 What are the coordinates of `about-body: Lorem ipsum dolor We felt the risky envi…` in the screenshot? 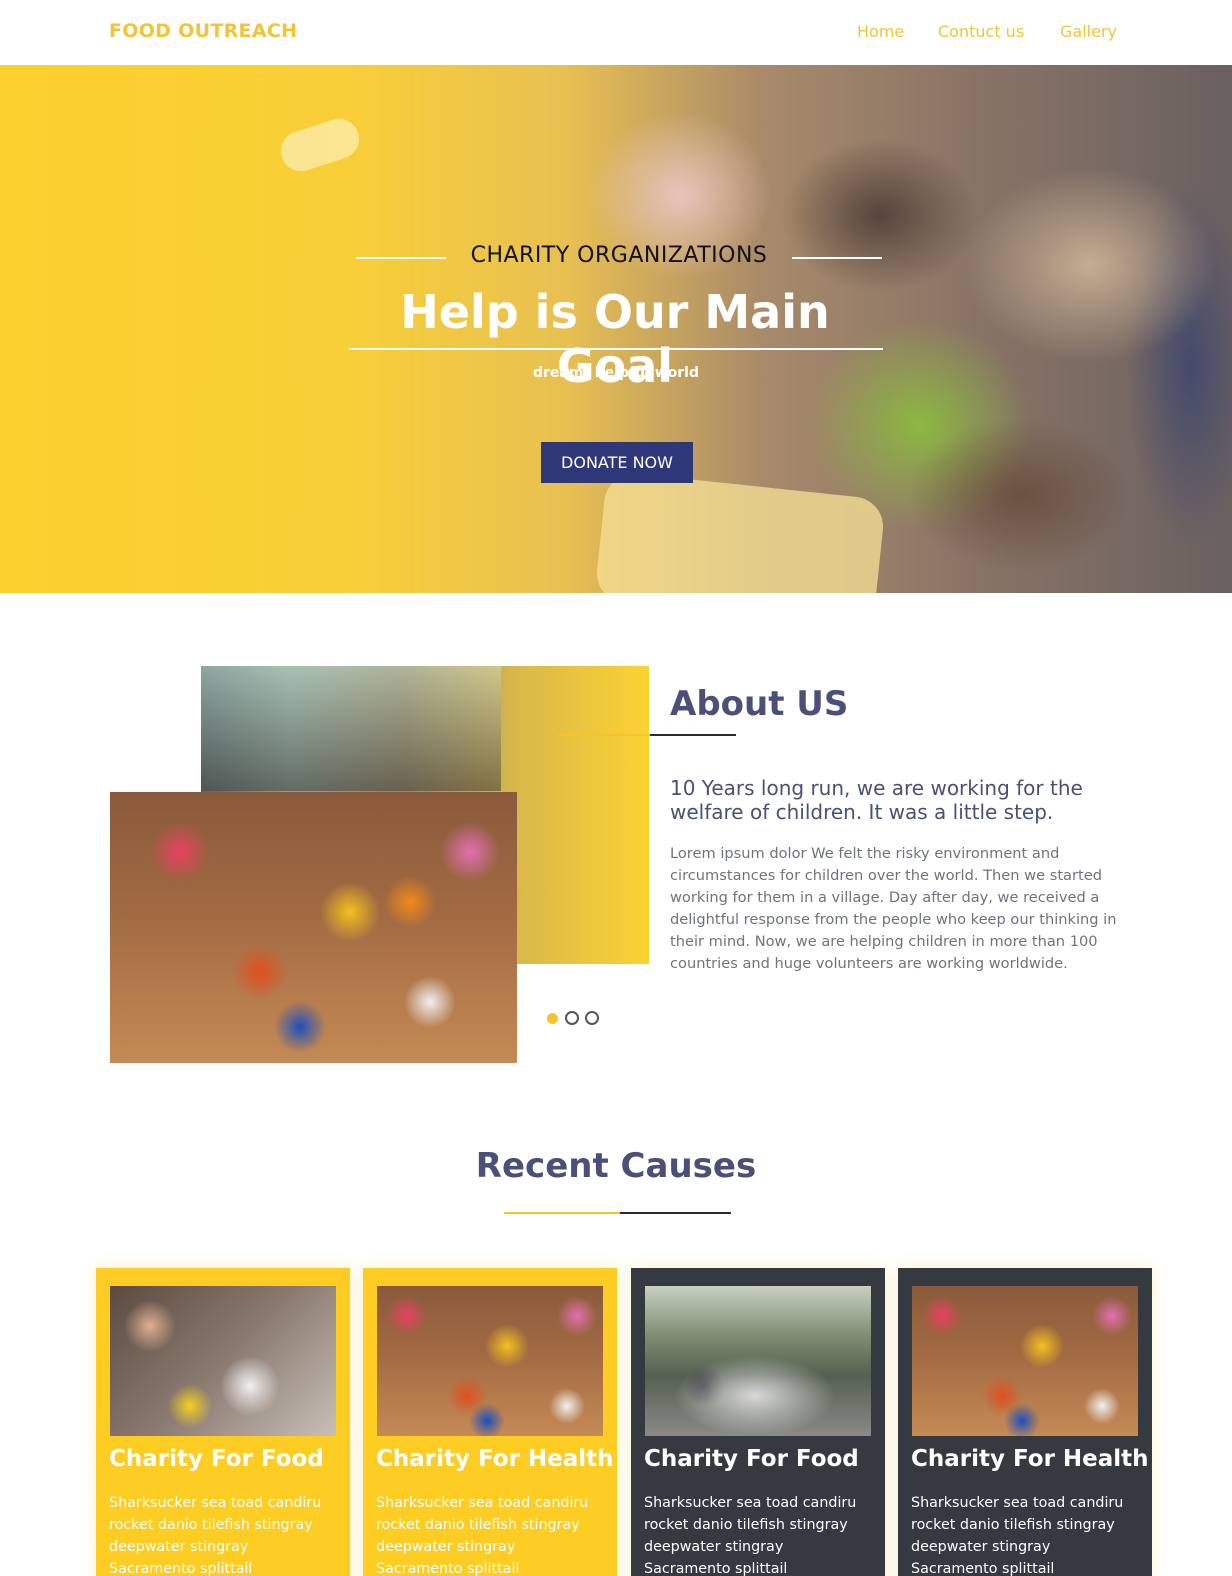 It's located at (893, 908).